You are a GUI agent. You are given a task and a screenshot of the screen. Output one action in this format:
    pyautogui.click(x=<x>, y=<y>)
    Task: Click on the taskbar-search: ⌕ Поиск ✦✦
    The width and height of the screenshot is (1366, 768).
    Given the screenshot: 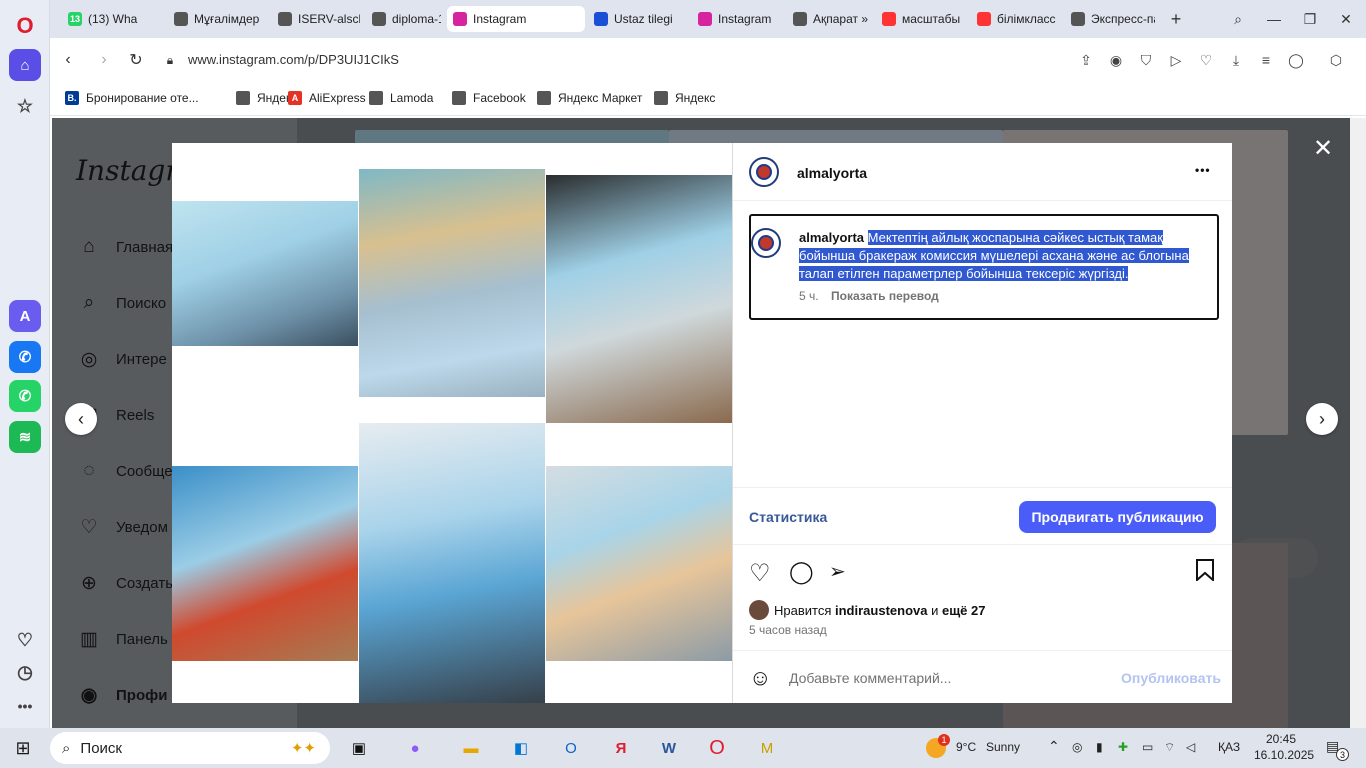 What is the action you would take?
    pyautogui.click(x=190, y=748)
    